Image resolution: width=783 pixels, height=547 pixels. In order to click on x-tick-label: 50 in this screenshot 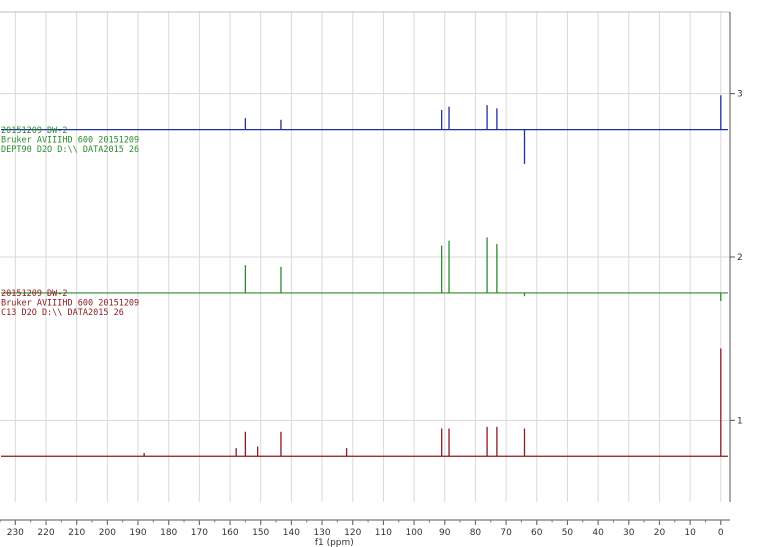, I will do `click(568, 533)`.